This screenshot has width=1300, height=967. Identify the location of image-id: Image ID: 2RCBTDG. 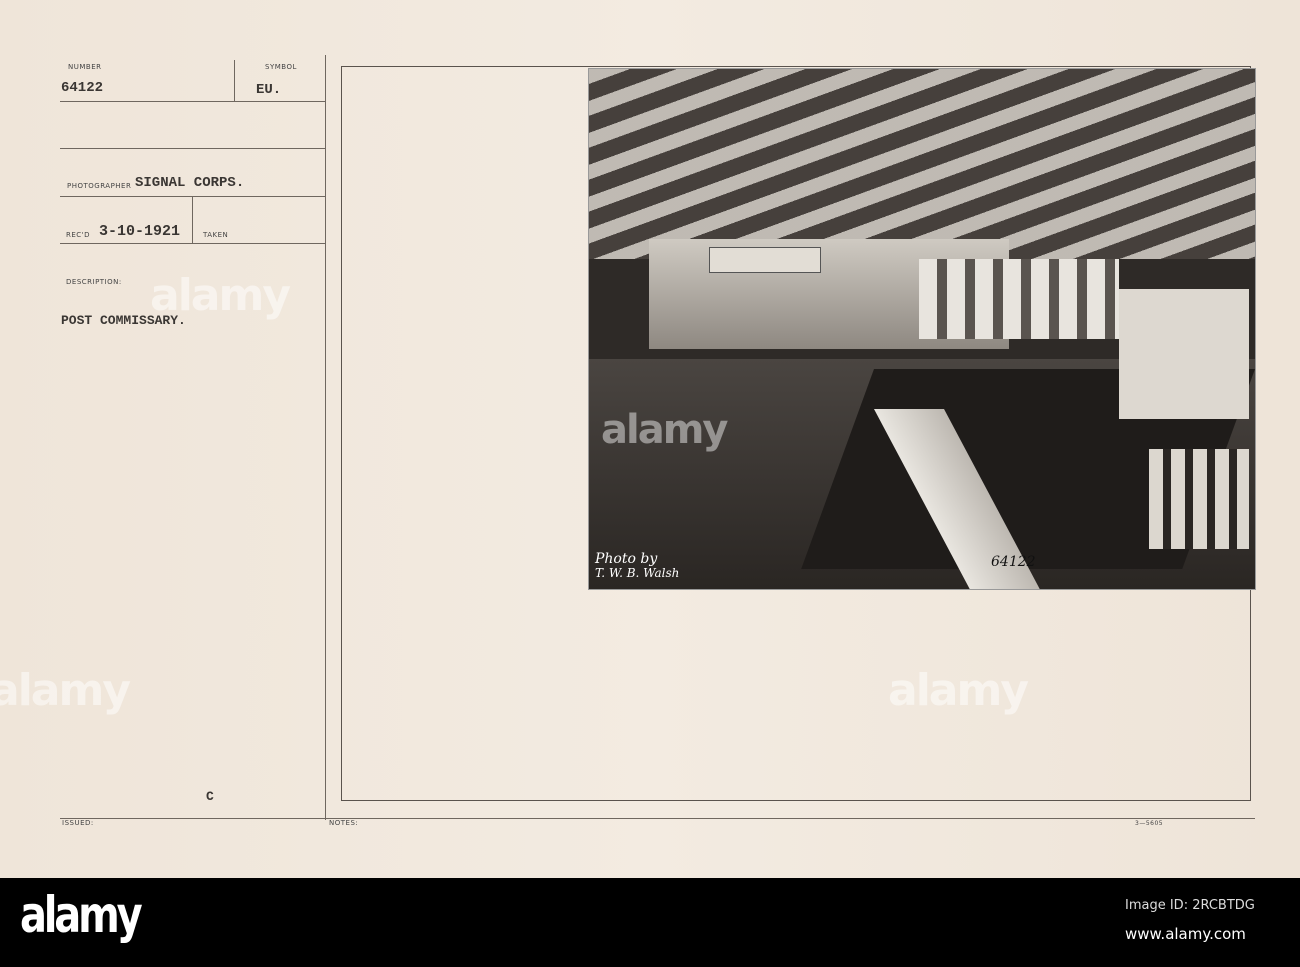
(1190, 905).